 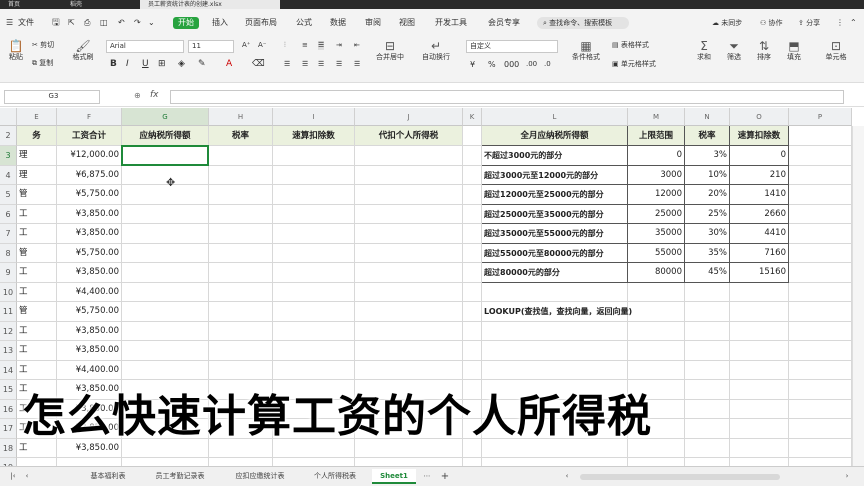 What do you see at coordinates (759, 136) in the screenshot?
I see `tax-header-cell: 速算扣除数` at bounding box center [759, 136].